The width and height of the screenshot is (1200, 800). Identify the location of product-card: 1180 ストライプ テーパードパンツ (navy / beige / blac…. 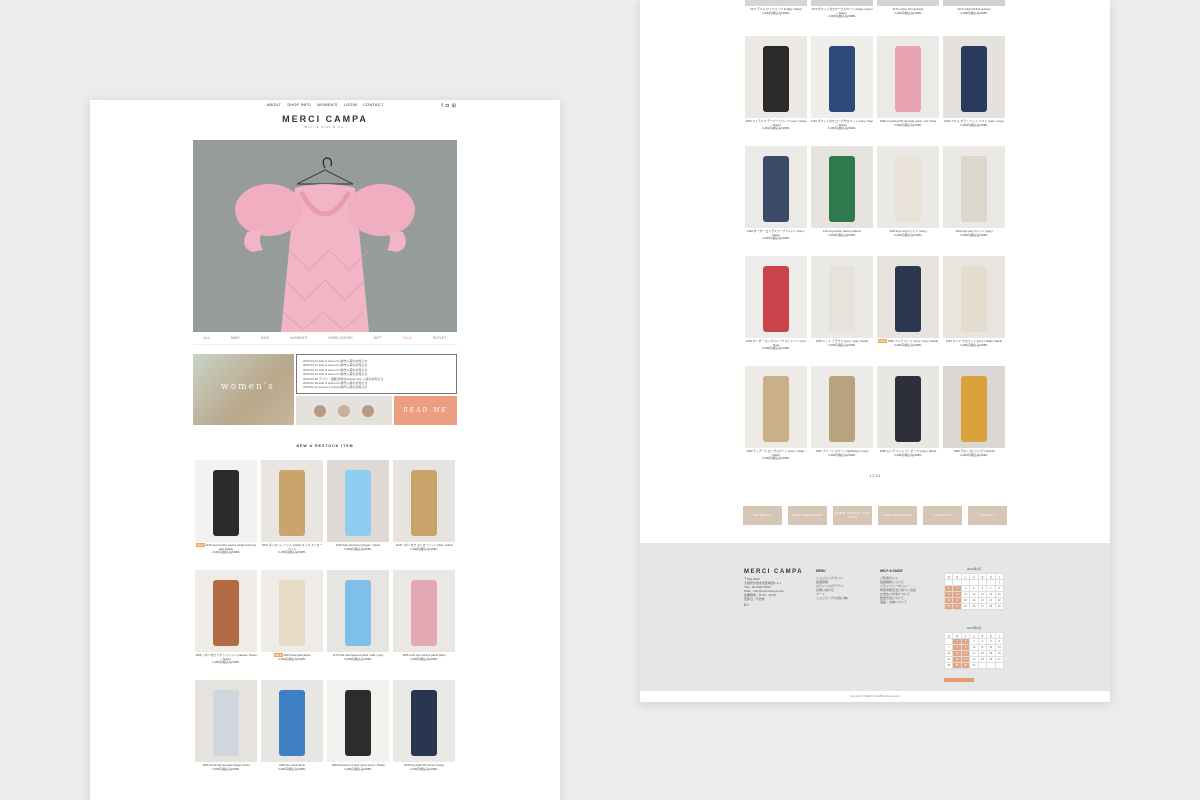
(776, 85).